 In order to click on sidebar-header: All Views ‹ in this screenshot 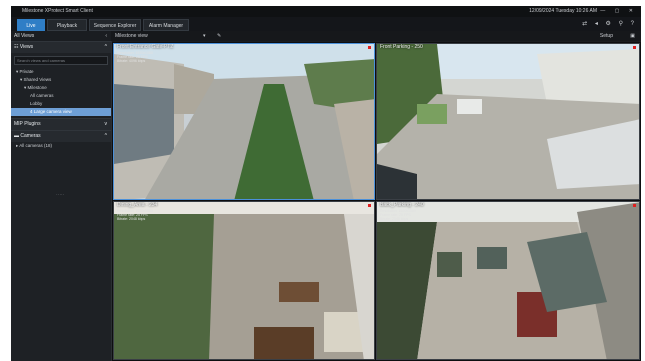, I will do `click(61, 36)`.